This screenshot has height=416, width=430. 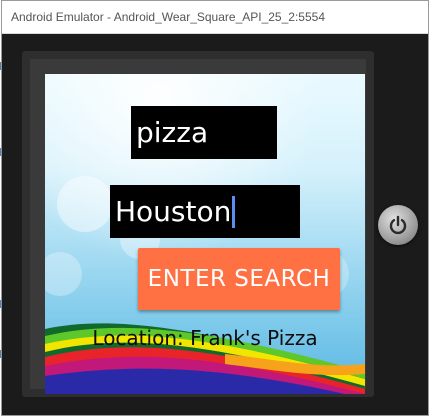 I want to click on location-input-value: Houston, so click(x=173, y=211).